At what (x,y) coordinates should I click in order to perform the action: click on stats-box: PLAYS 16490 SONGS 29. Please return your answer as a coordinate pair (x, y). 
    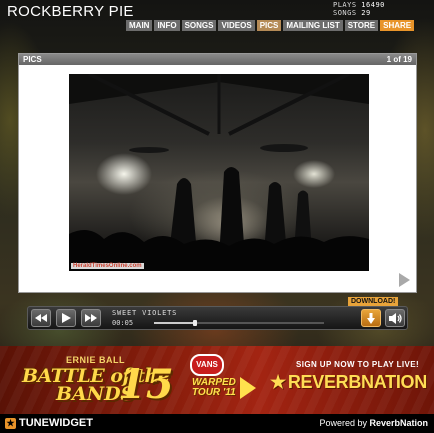
    Looking at the image, I should click on (359, 9).